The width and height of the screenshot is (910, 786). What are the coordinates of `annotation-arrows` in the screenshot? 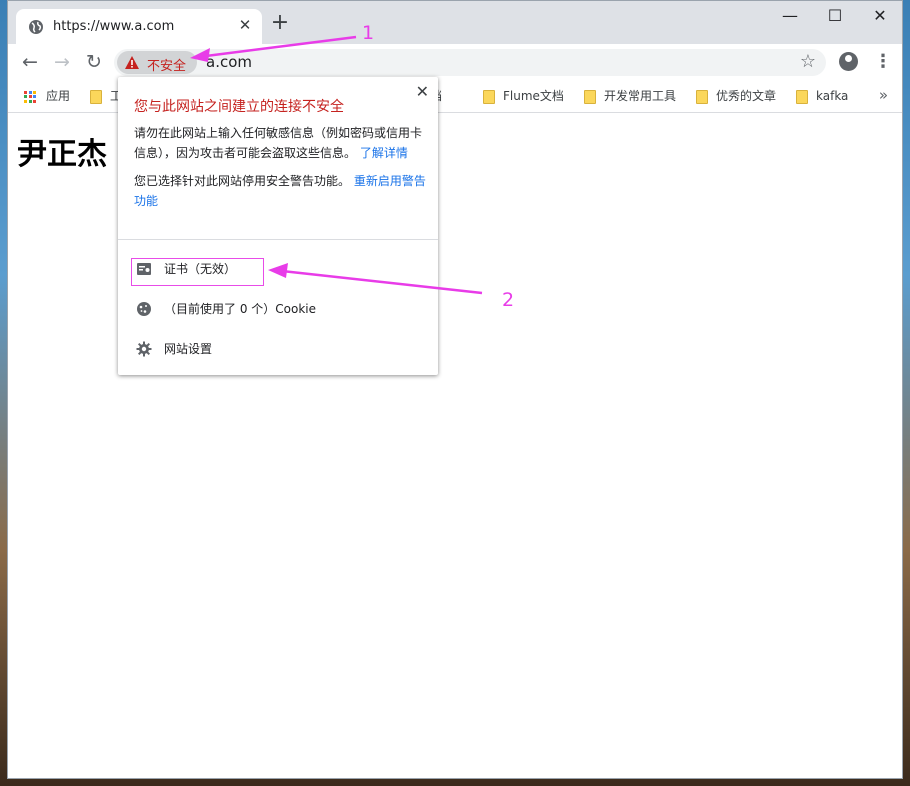 It's located at (336, 165).